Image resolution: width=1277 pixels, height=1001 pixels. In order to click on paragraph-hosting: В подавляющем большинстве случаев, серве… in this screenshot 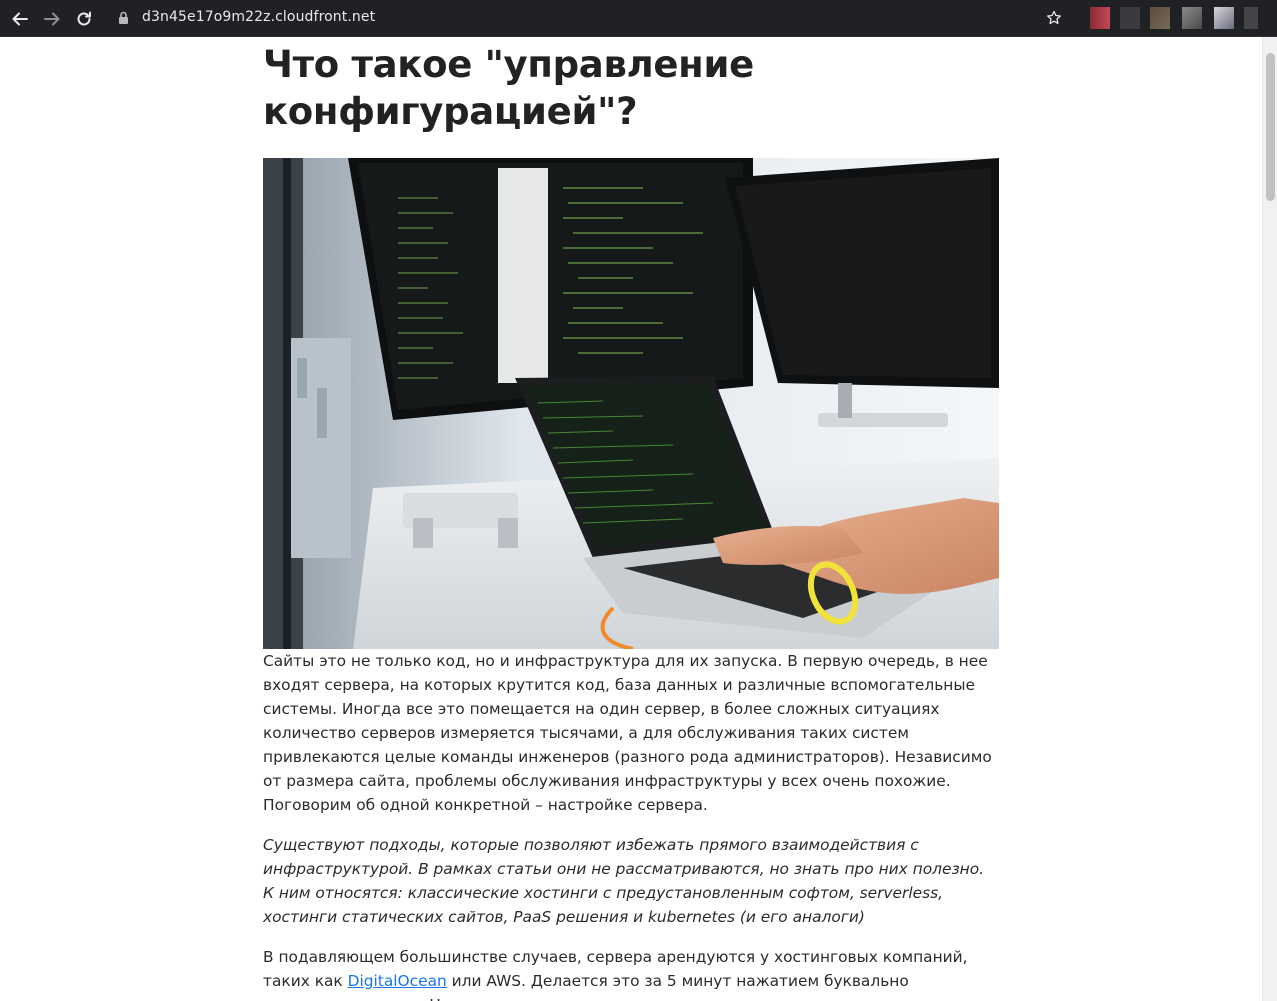, I will do `click(631, 973)`.